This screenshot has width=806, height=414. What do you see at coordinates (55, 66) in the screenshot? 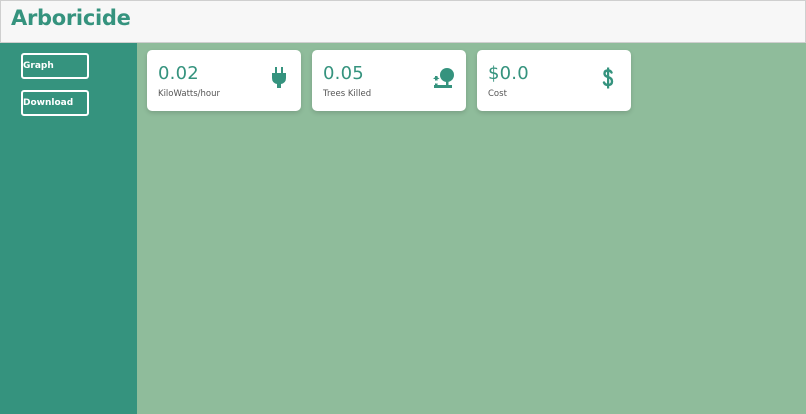
I see `graph-button: Graph` at bounding box center [55, 66].